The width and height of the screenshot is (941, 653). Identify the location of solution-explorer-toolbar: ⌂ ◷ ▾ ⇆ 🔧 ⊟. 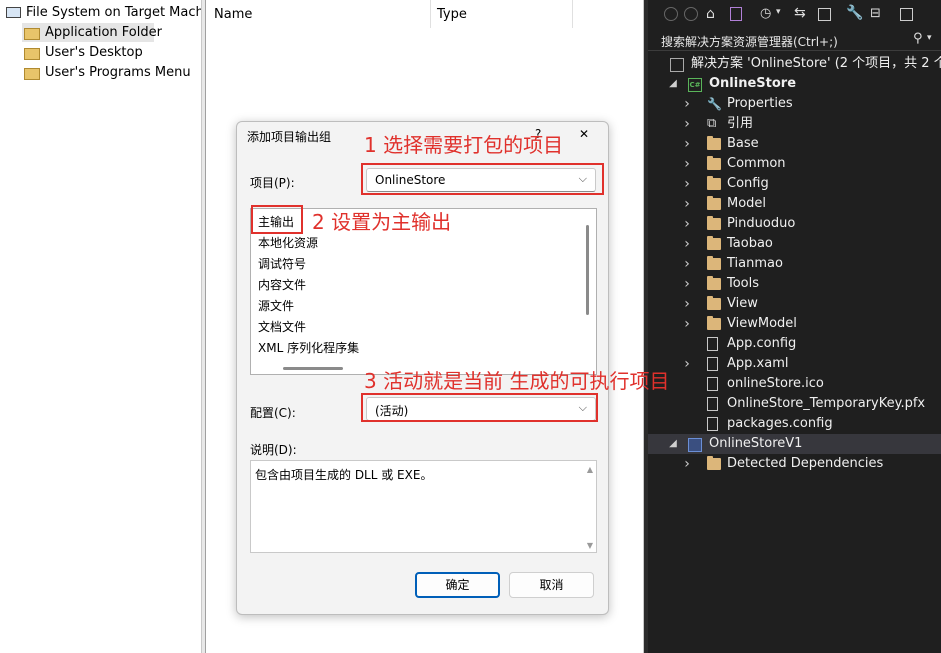
(794, 15).